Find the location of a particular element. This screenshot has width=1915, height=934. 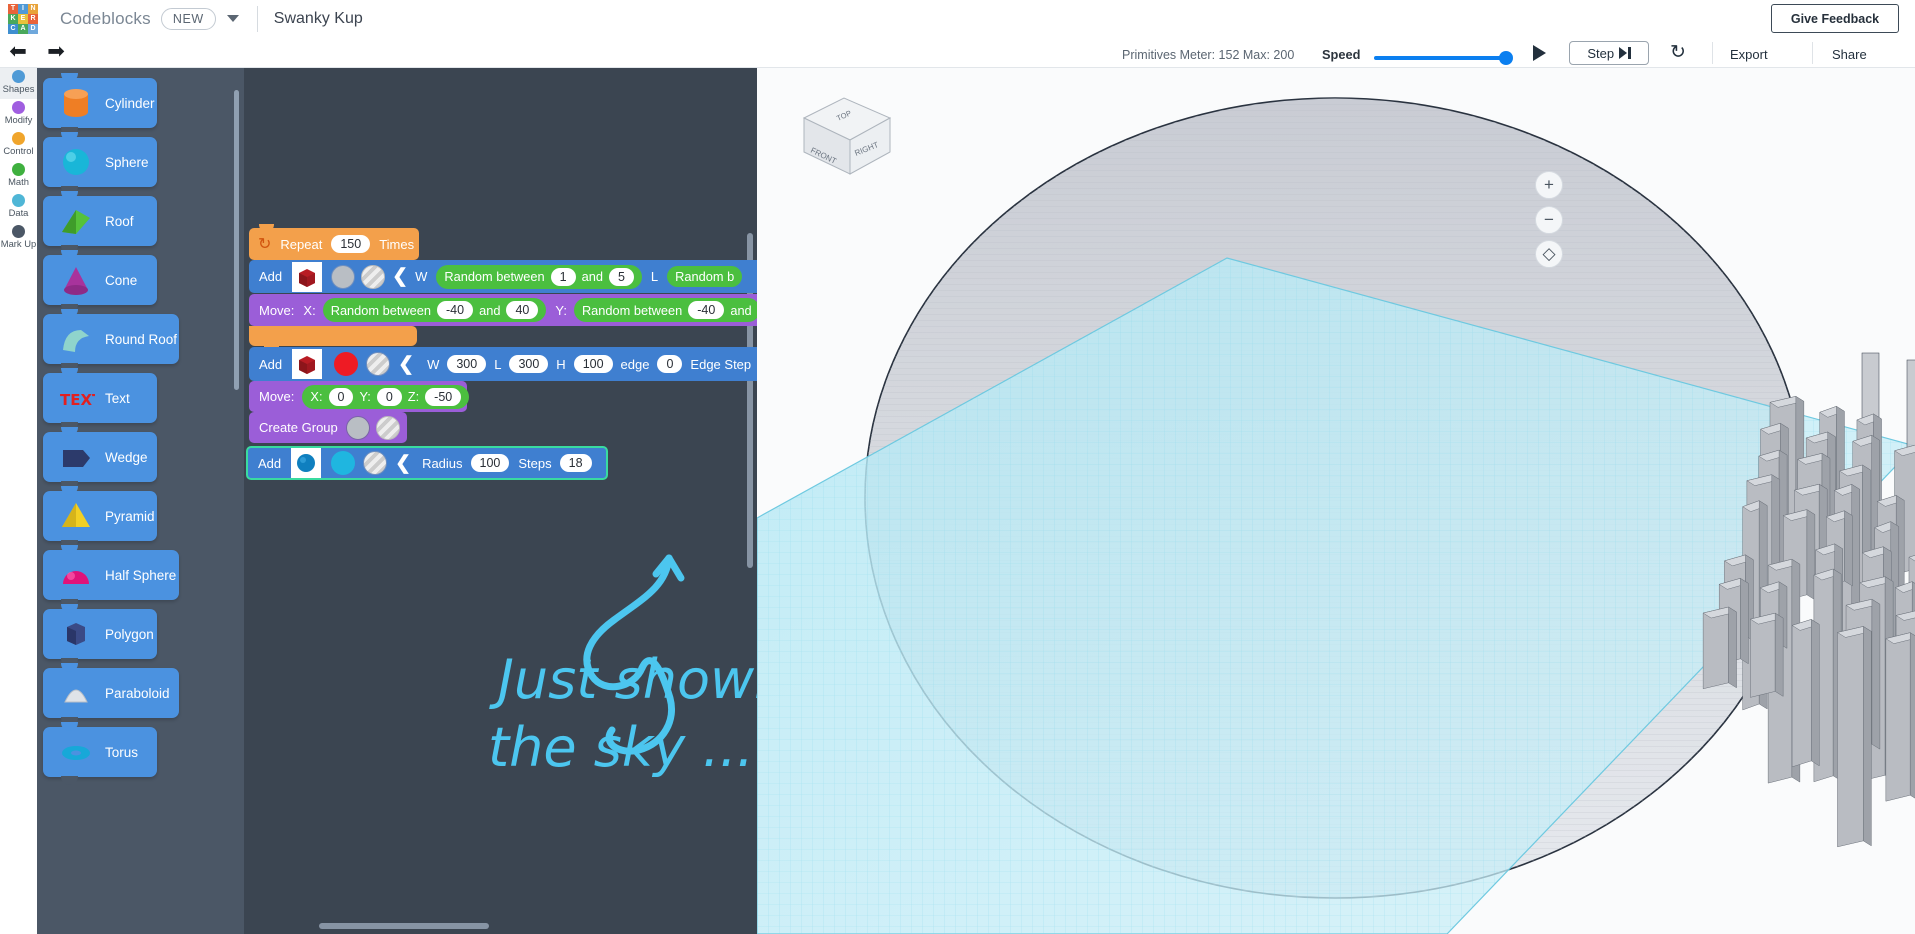

category-rail: Shapes Modify Control Math Data Mark Up is located at coordinates (18, 501).